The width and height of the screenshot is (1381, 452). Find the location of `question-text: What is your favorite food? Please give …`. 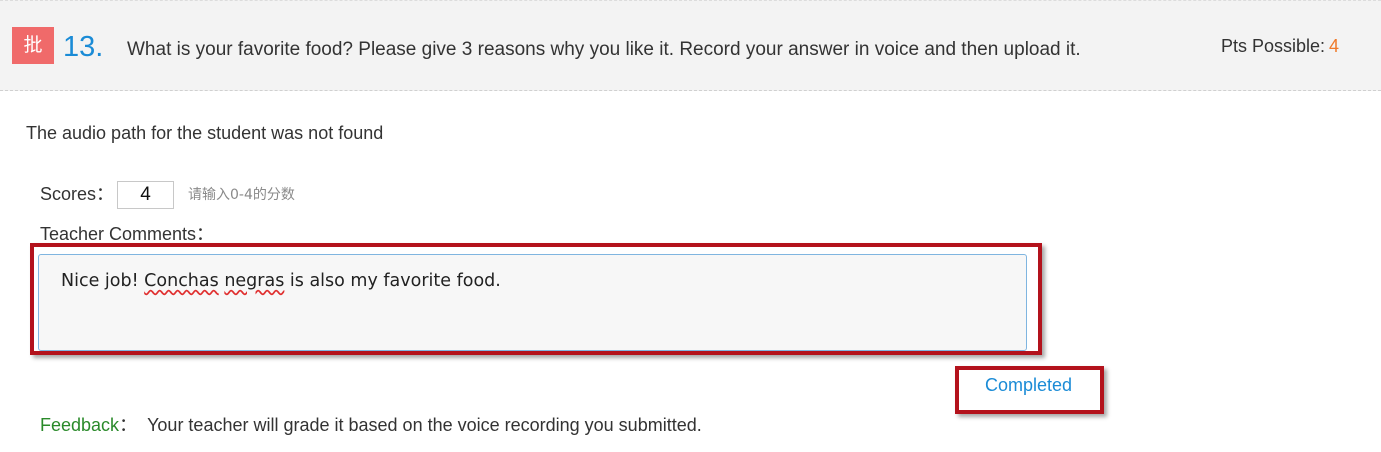

question-text: What is your favorite food? Please give … is located at coordinates (604, 49).